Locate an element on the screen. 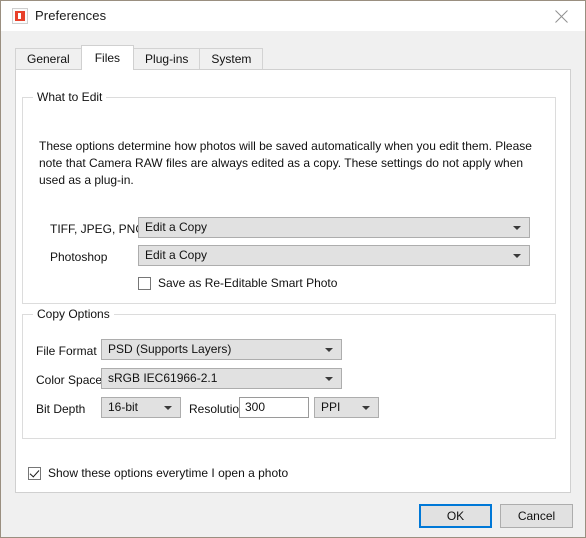  close-icon is located at coordinates (561, 16).